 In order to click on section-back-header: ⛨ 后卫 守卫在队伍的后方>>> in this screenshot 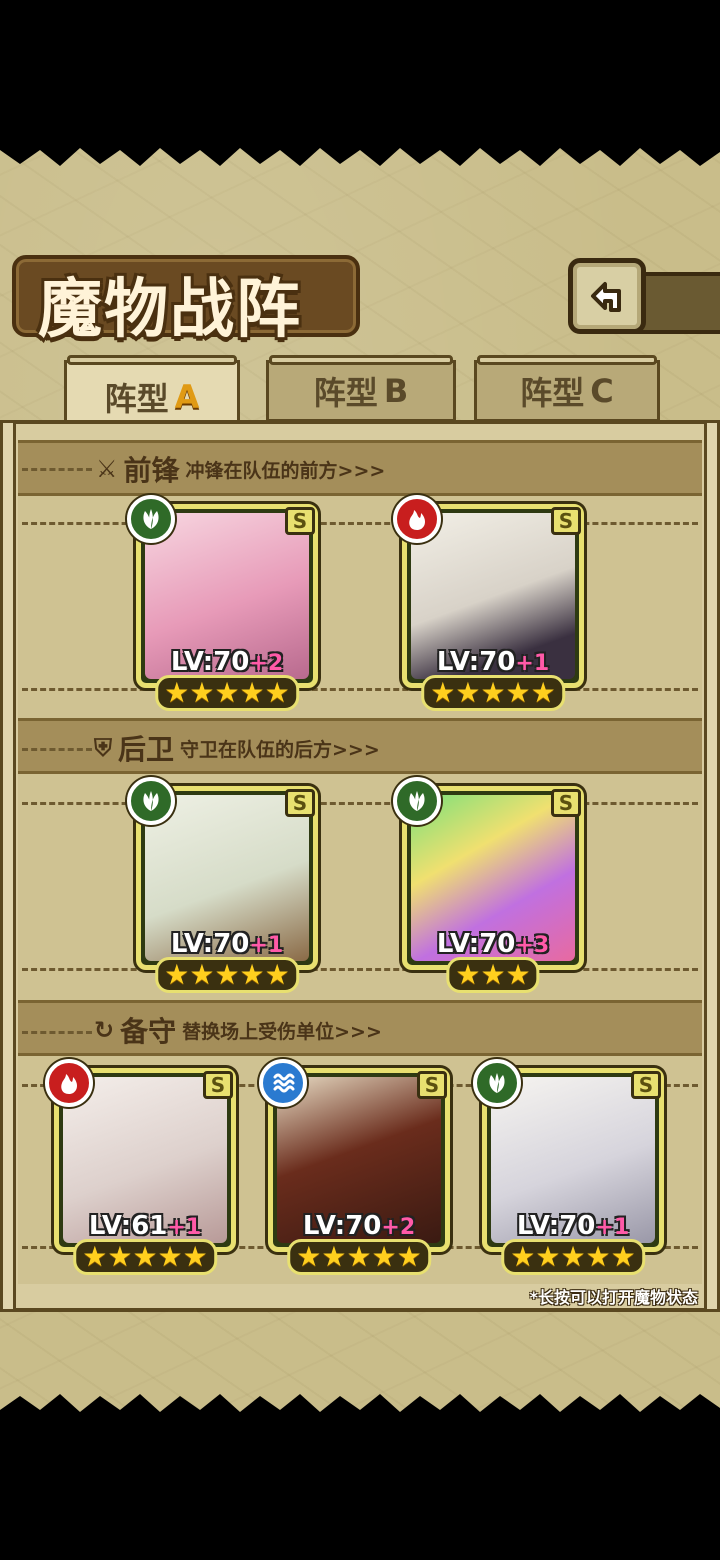, I will do `click(237, 748)`.